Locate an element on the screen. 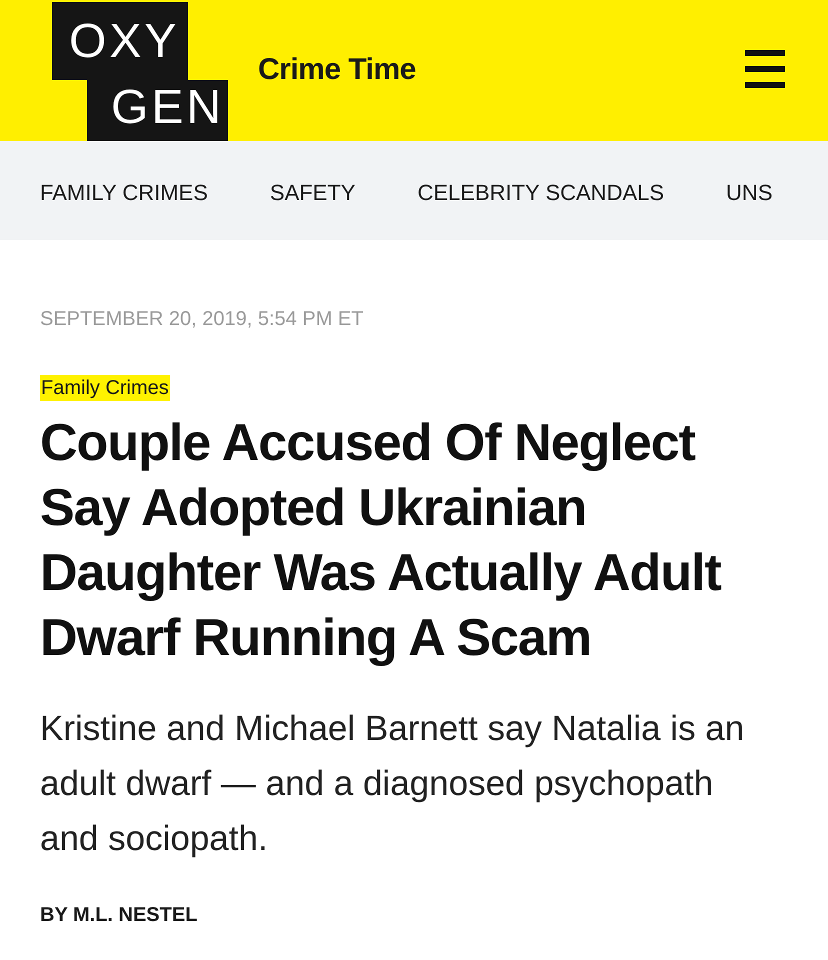  nav-link: UNS is located at coordinates (749, 193).